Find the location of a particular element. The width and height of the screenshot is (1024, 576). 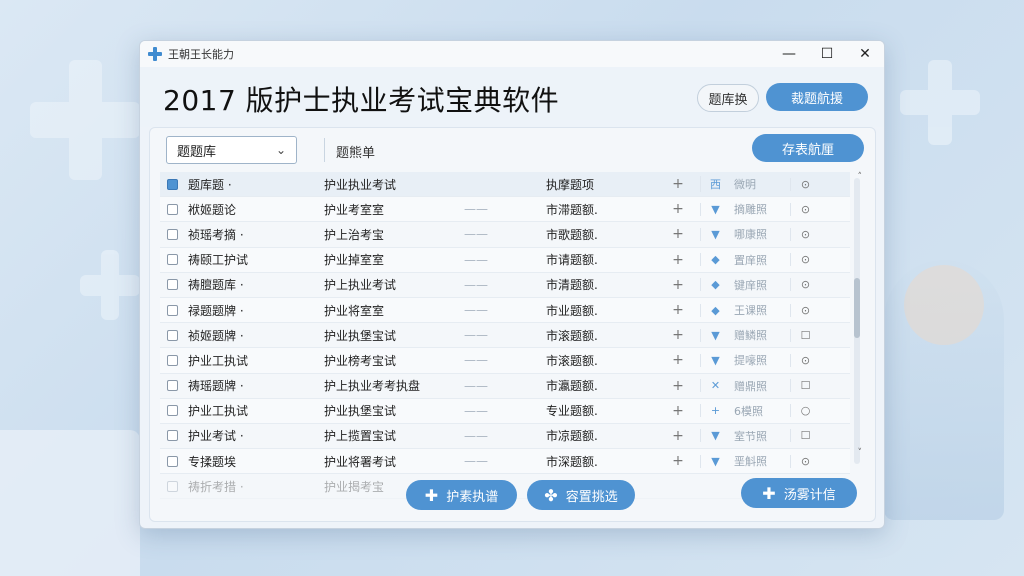

bottom-button-3: ✚ 汤雾计信 is located at coordinates (799, 493).